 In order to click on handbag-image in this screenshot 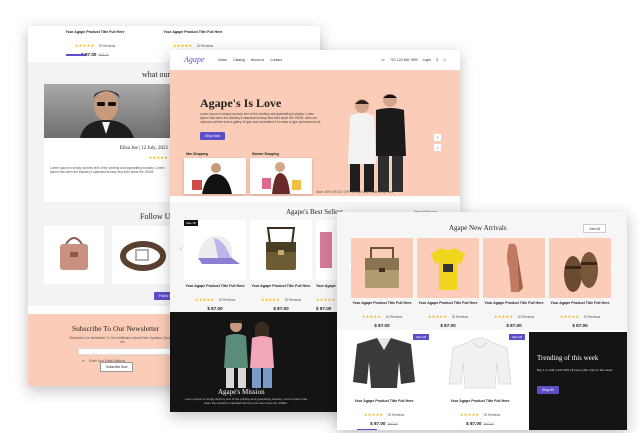, I will do `click(74, 253)`.